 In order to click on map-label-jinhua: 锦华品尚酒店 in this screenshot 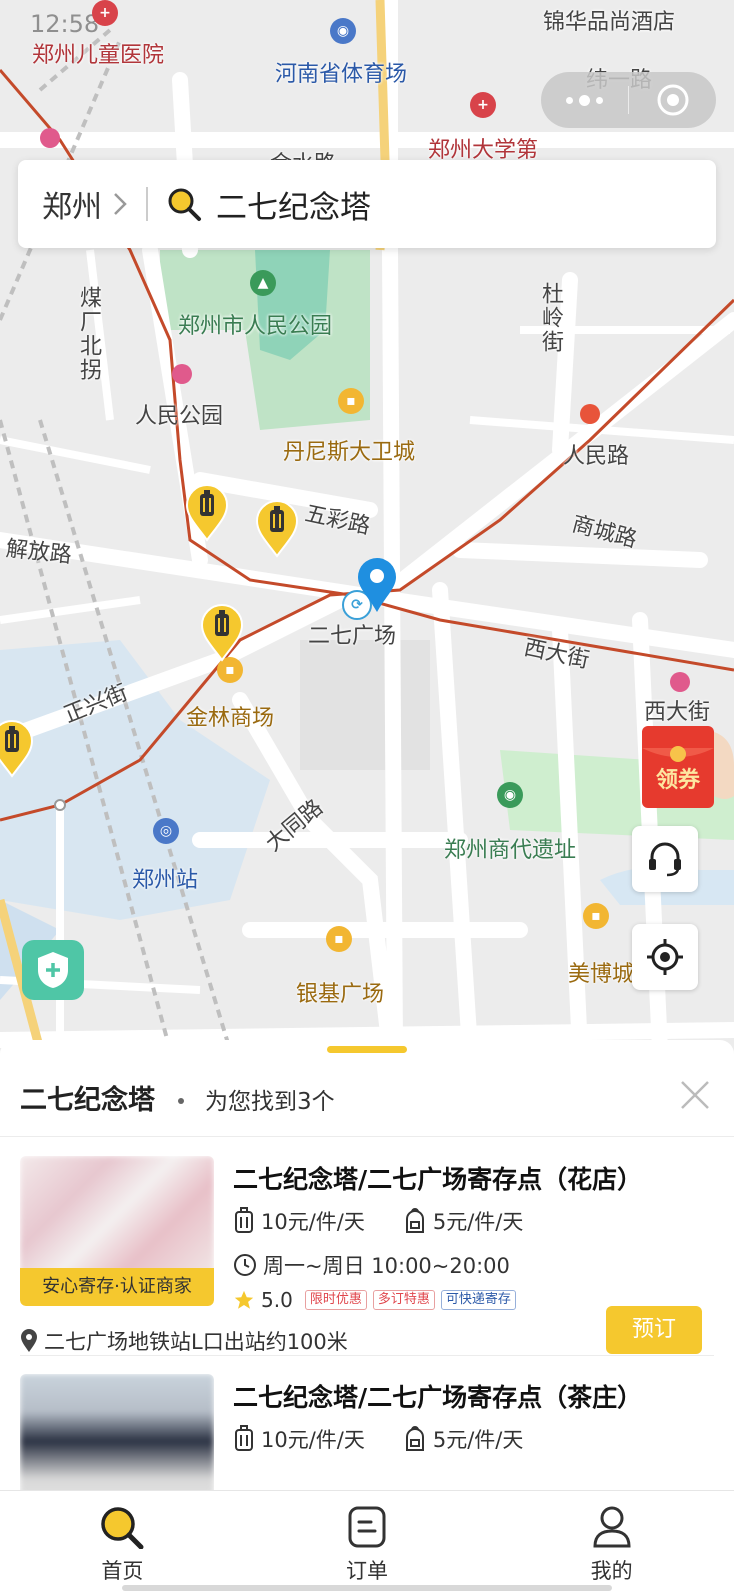, I will do `click(609, 22)`.